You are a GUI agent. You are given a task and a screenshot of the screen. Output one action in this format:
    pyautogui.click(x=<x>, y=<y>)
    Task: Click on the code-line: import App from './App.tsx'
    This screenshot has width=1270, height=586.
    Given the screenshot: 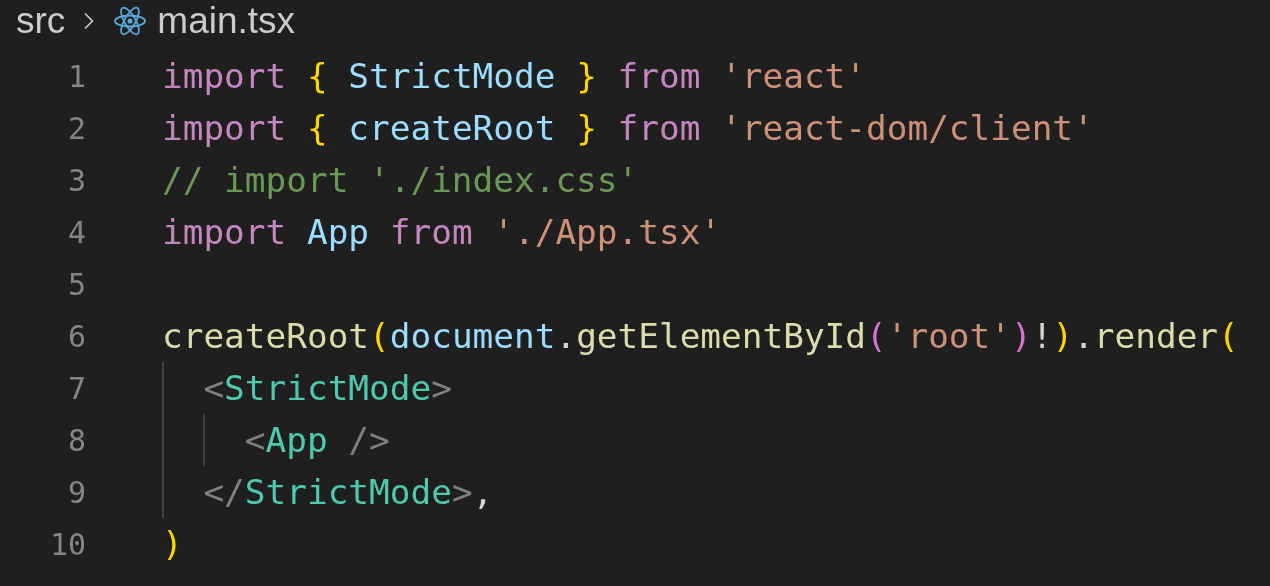 What is the action you would take?
    pyautogui.click(x=442, y=232)
    